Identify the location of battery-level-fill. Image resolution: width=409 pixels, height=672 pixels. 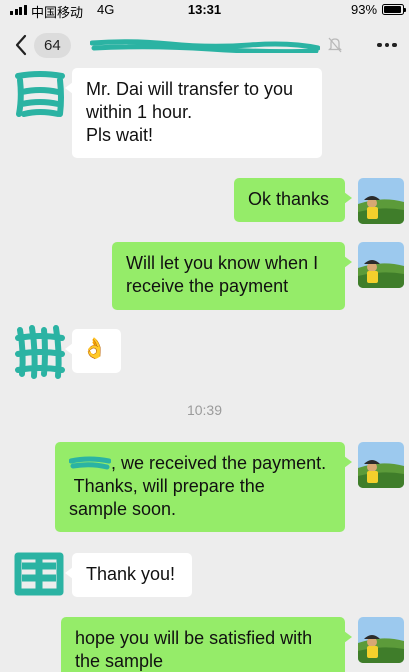
(392, 9).